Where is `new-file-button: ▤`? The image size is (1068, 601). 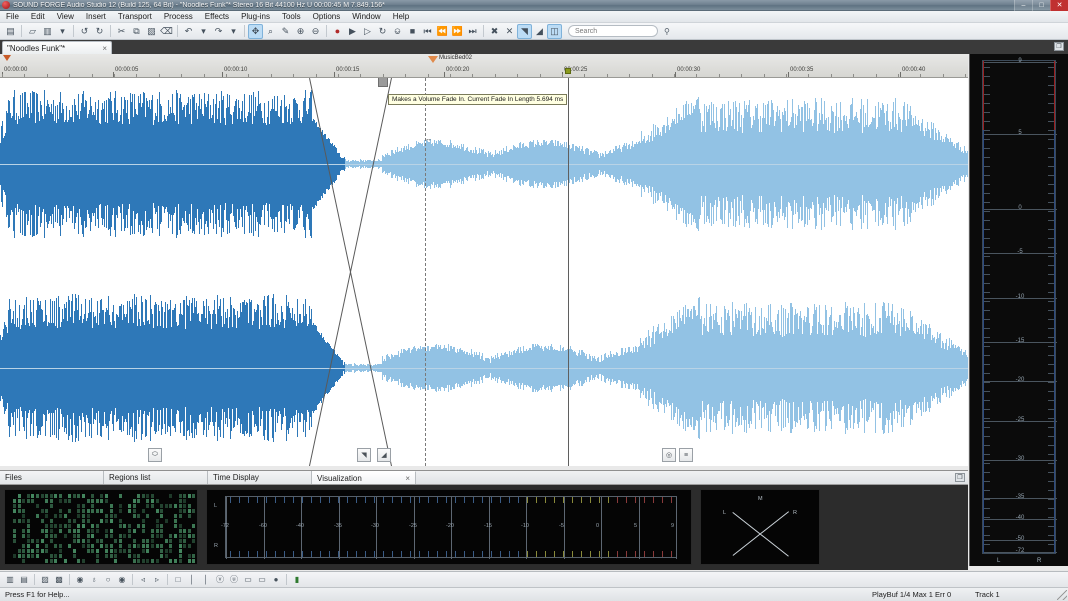
new-file-button: ▤ is located at coordinates (10, 31).